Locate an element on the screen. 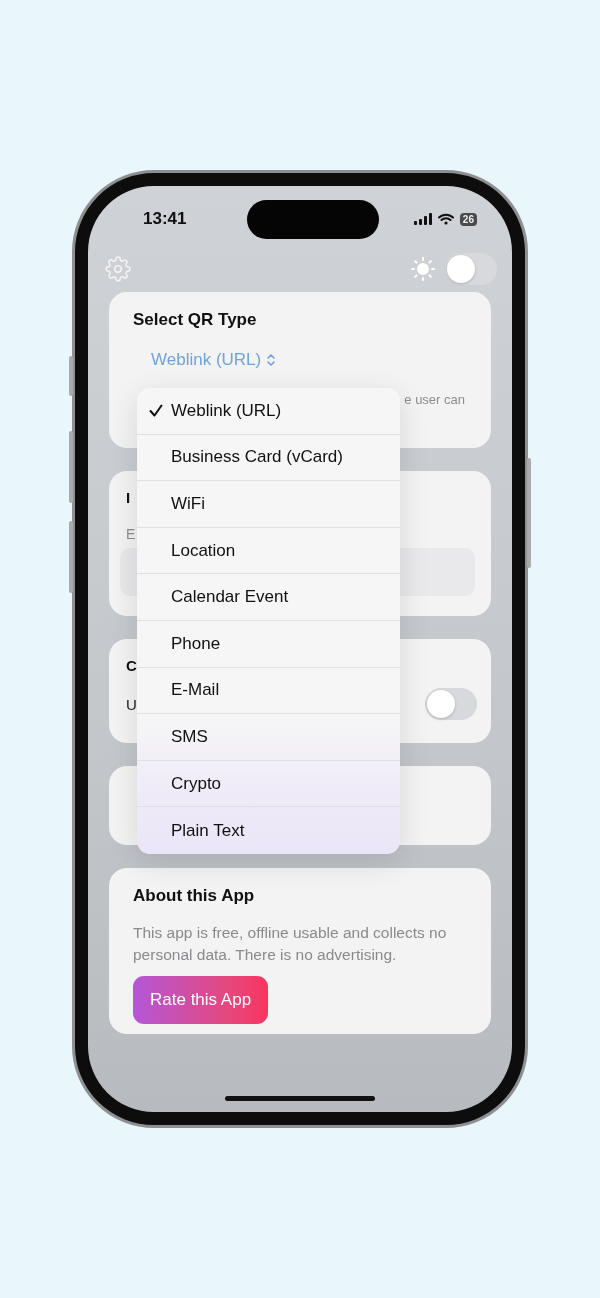 This screenshot has width=600, height=1298. wifi-icon is located at coordinates (445, 219).